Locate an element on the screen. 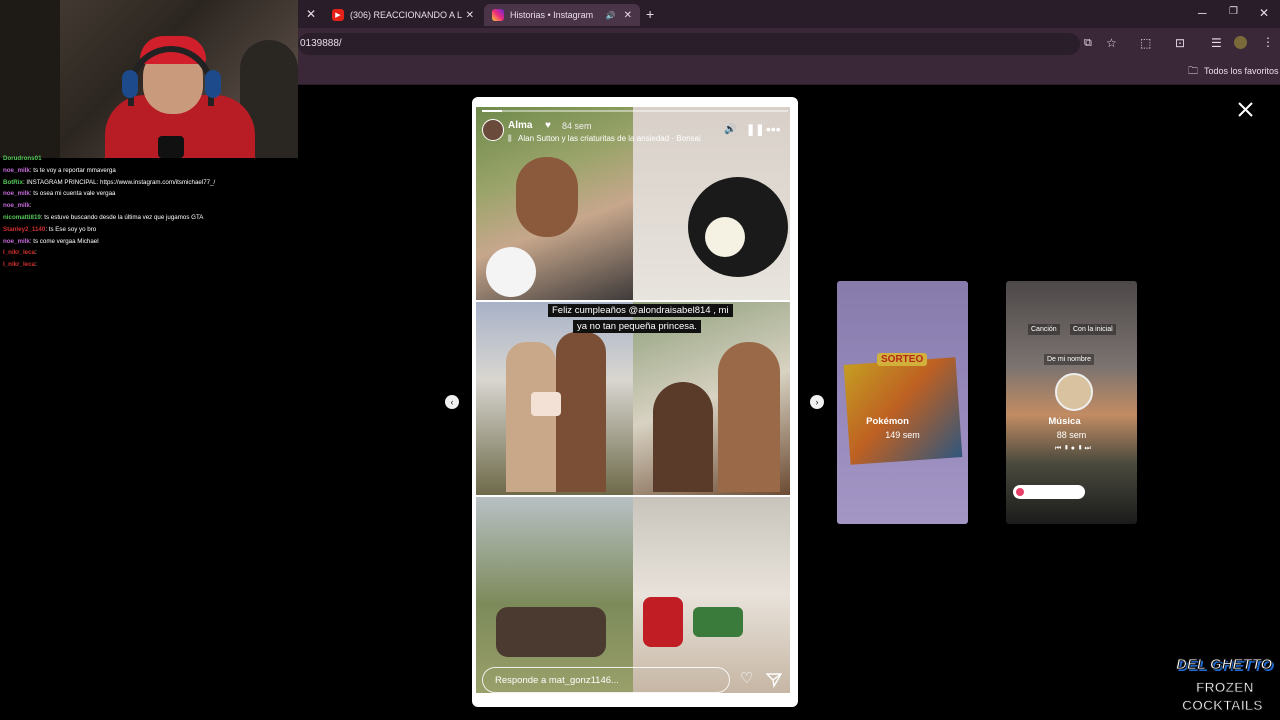 The height and width of the screenshot is (720, 1280). restore-icon: ❐ is located at coordinates (1233, 11).